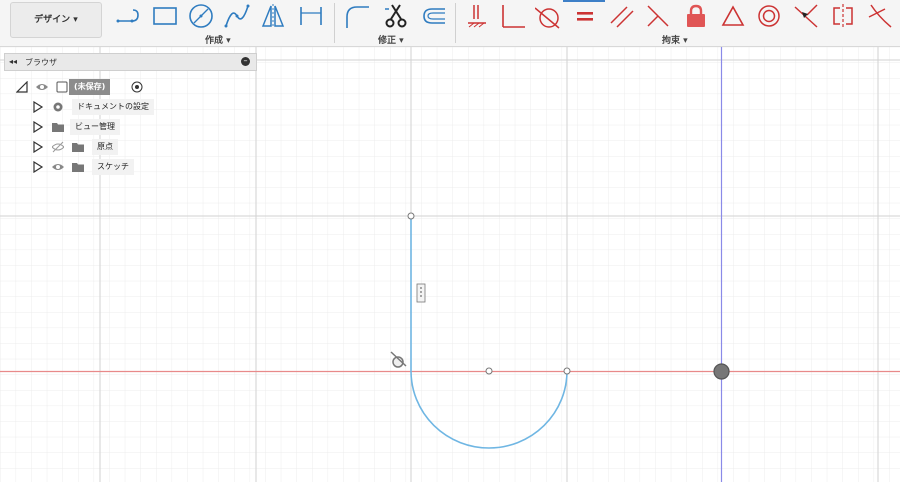 The width and height of the screenshot is (900, 482). I want to click on target-icon, so click(137, 87).